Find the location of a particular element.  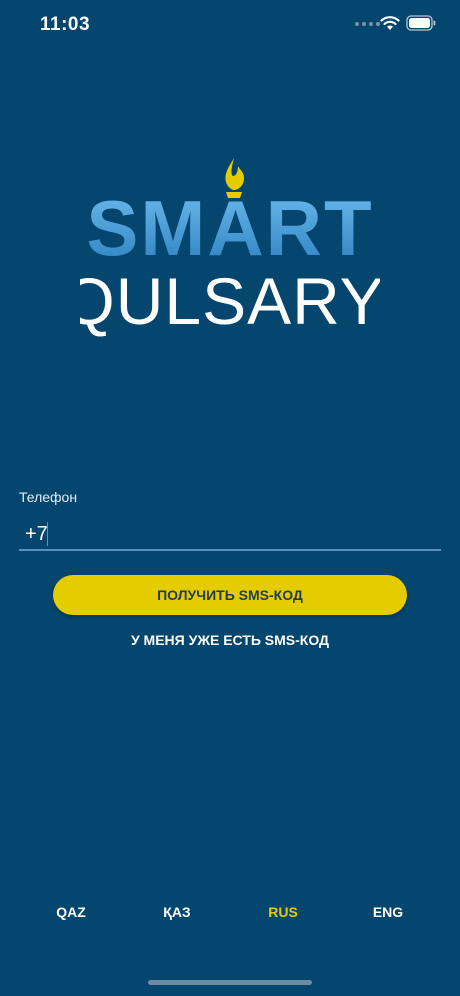

lang-qaz: QAZ is located at coordinates (71, 912).